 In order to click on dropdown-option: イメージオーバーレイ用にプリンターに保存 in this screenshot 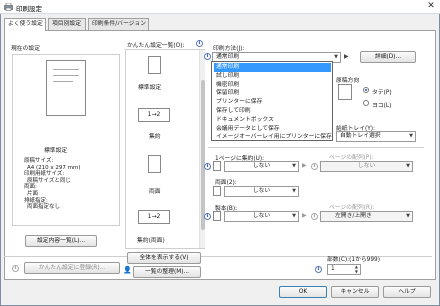, I will do `click(273, 137)`.